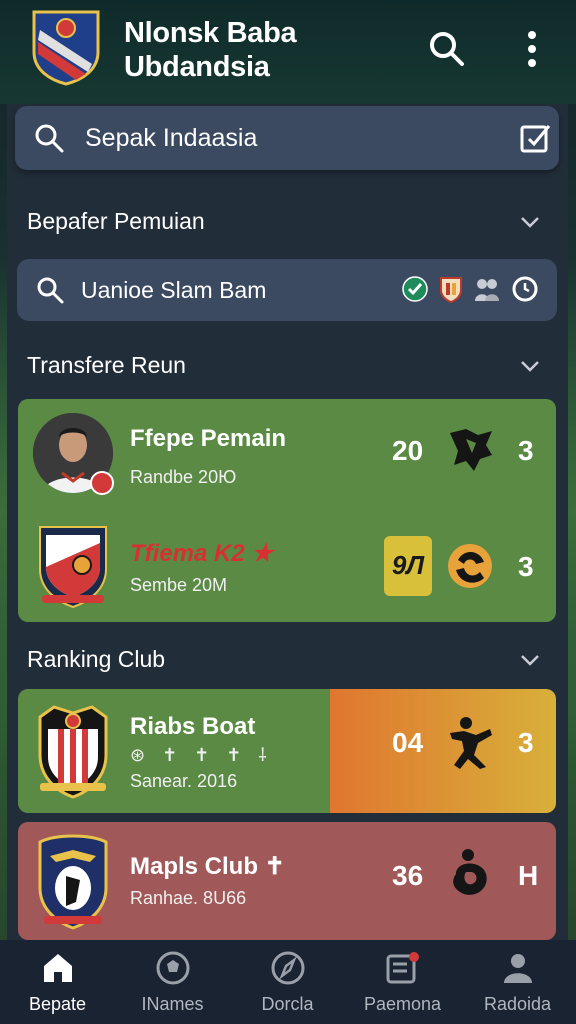 This screenshot has height=1024, width=576. I want to click on nav-item-dorcla: Dorcla, so click(287, 982).